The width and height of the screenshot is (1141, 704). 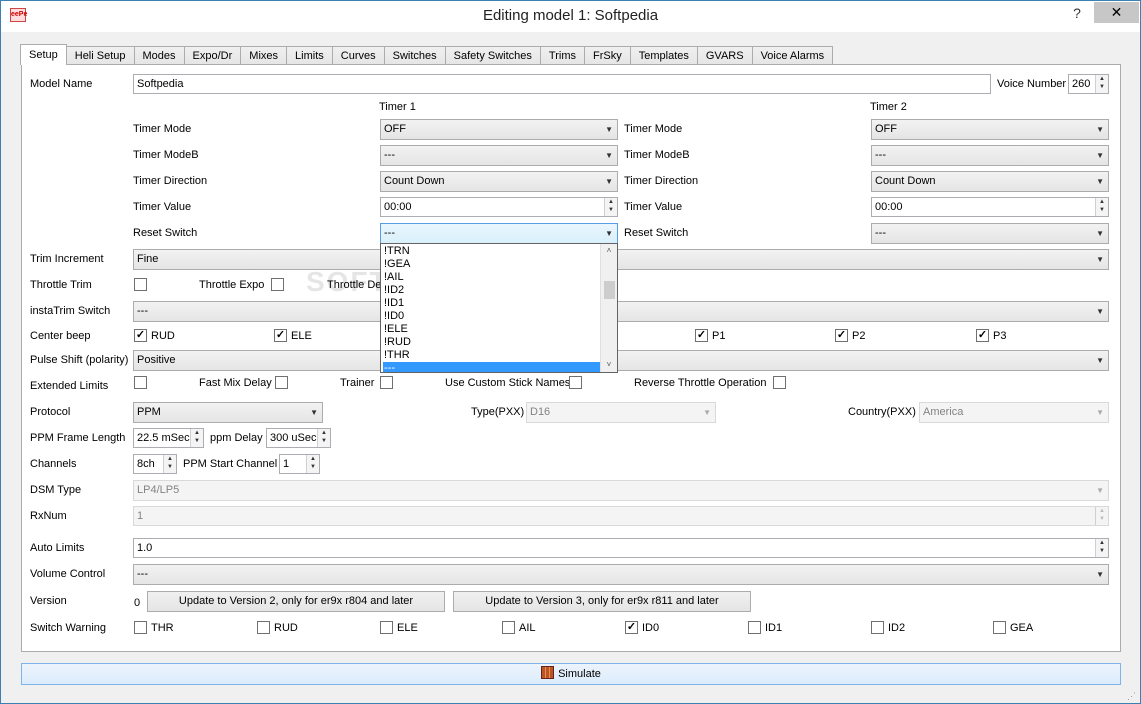 I want to click on switch-warning-id2-checkbox, so click(x=877, y=627).